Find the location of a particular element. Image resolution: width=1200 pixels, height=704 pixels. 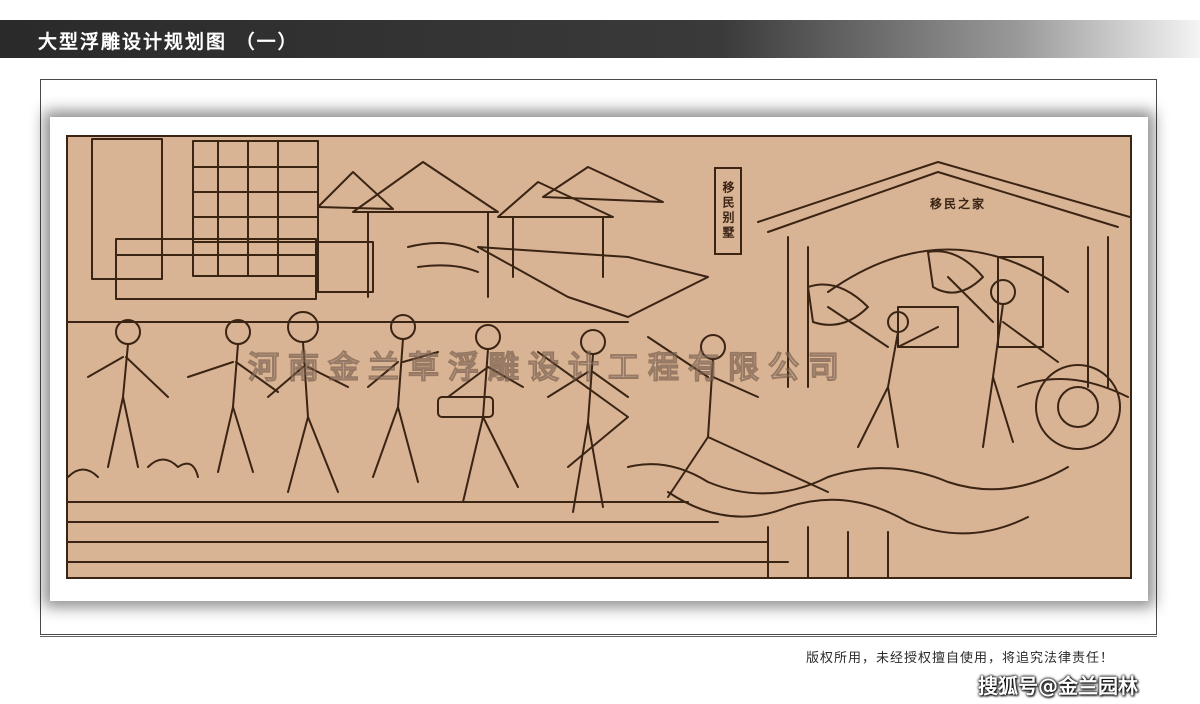

copyright-notice: 版权所用，未经授权擅自使用，将追究法律责任！ is located at coordinates (960, 658).